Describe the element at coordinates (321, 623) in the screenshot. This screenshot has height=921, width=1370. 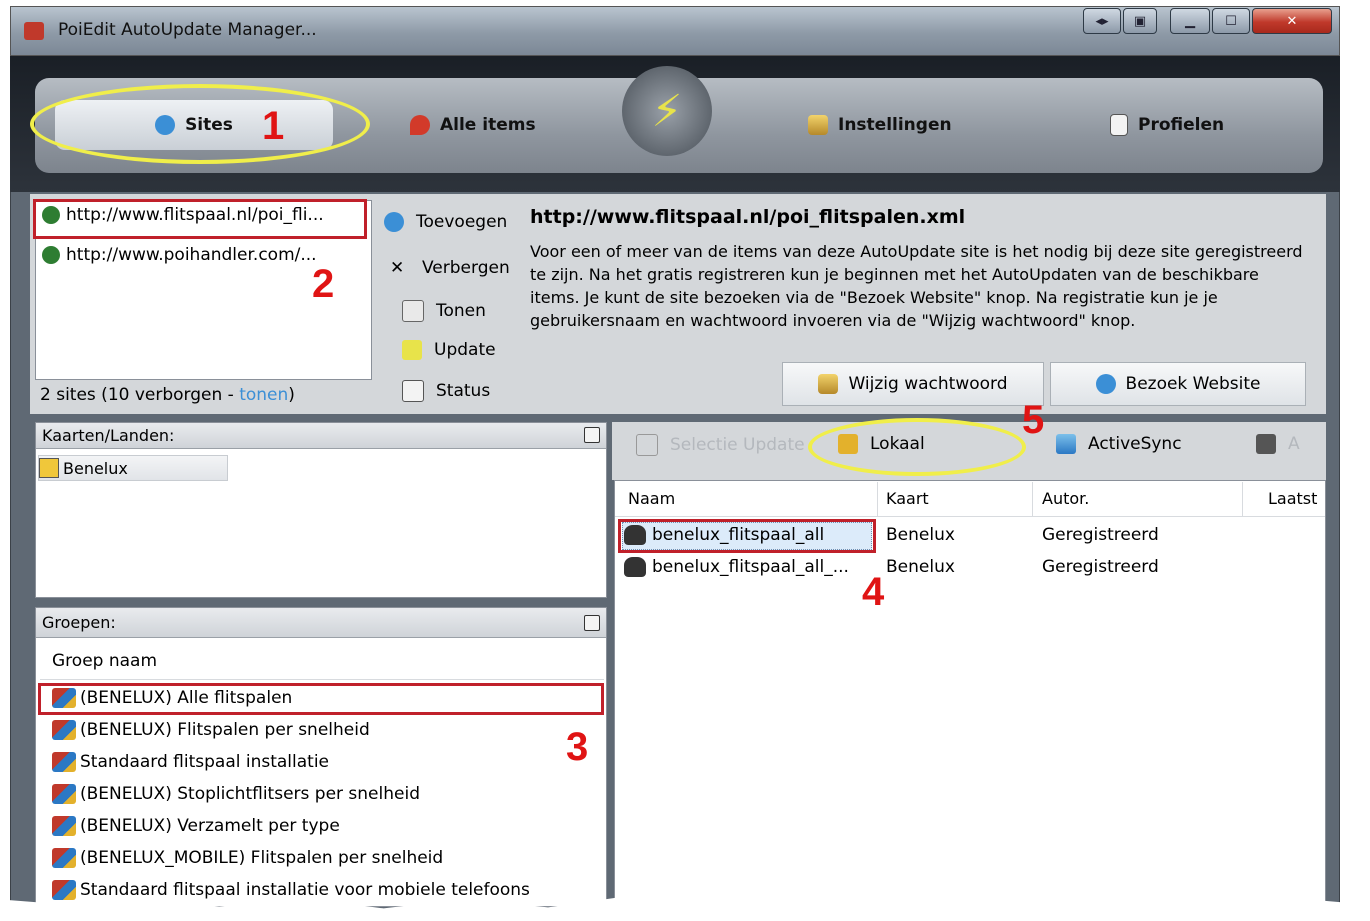
I see `groups-header: Groepen:` at that location.